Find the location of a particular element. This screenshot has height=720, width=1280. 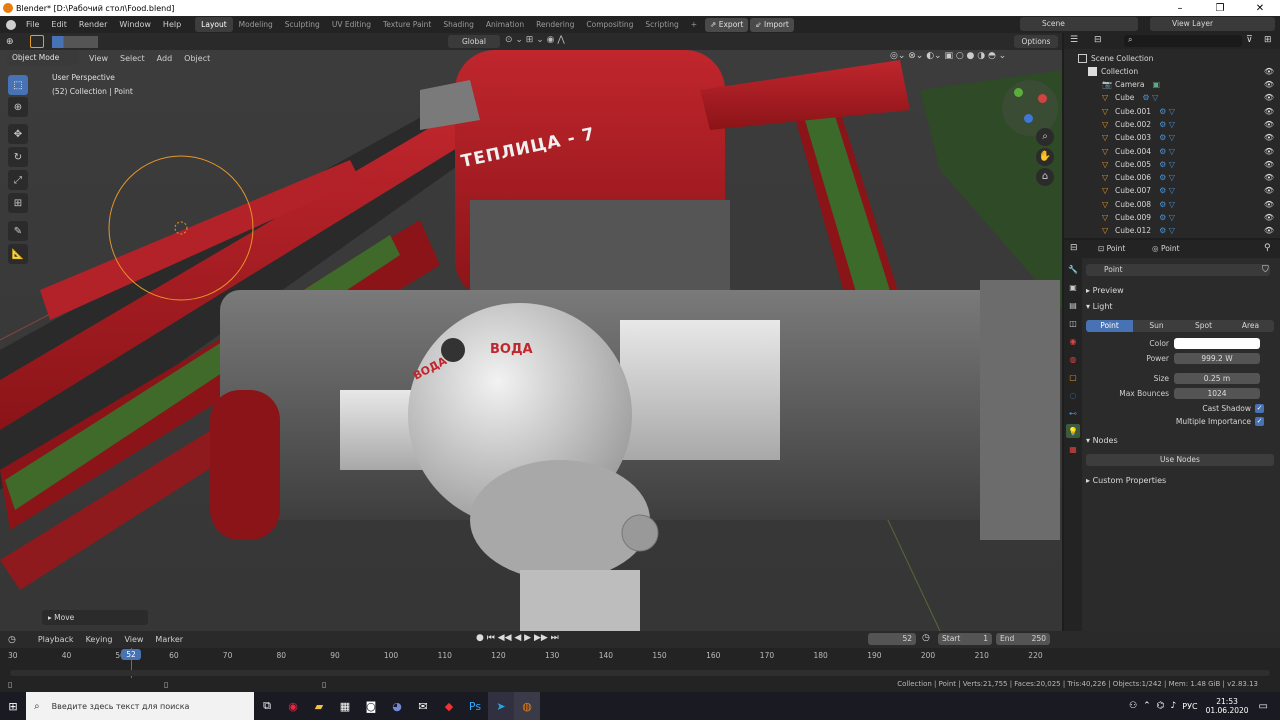

export-button: ⇗ Export is located at coordinates (727, 24).